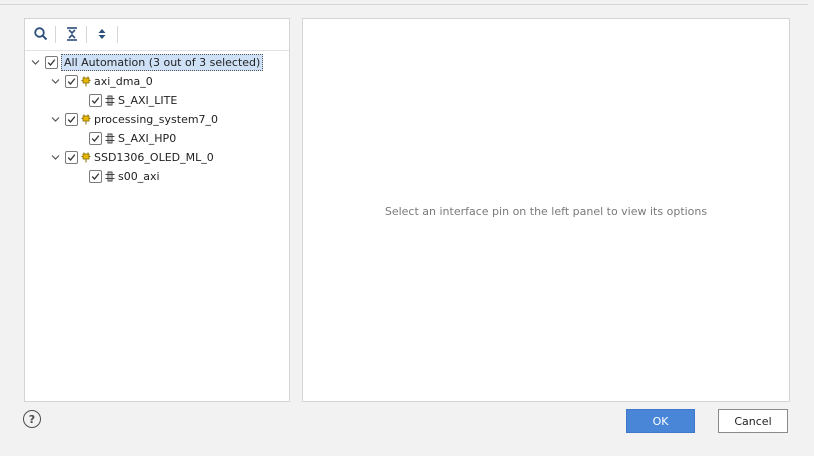  I want to click on tree-node-ssd1306-oled-ml-0: SSD1306_OLED_ML_0, so click(132, 157).